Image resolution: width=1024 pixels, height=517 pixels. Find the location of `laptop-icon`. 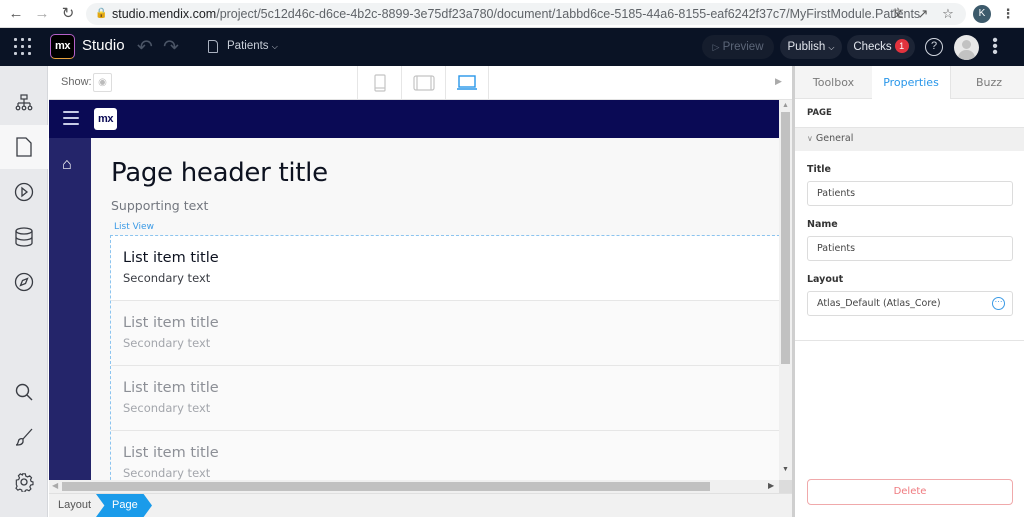

laptop-icon is located at coordinates (467, 82).